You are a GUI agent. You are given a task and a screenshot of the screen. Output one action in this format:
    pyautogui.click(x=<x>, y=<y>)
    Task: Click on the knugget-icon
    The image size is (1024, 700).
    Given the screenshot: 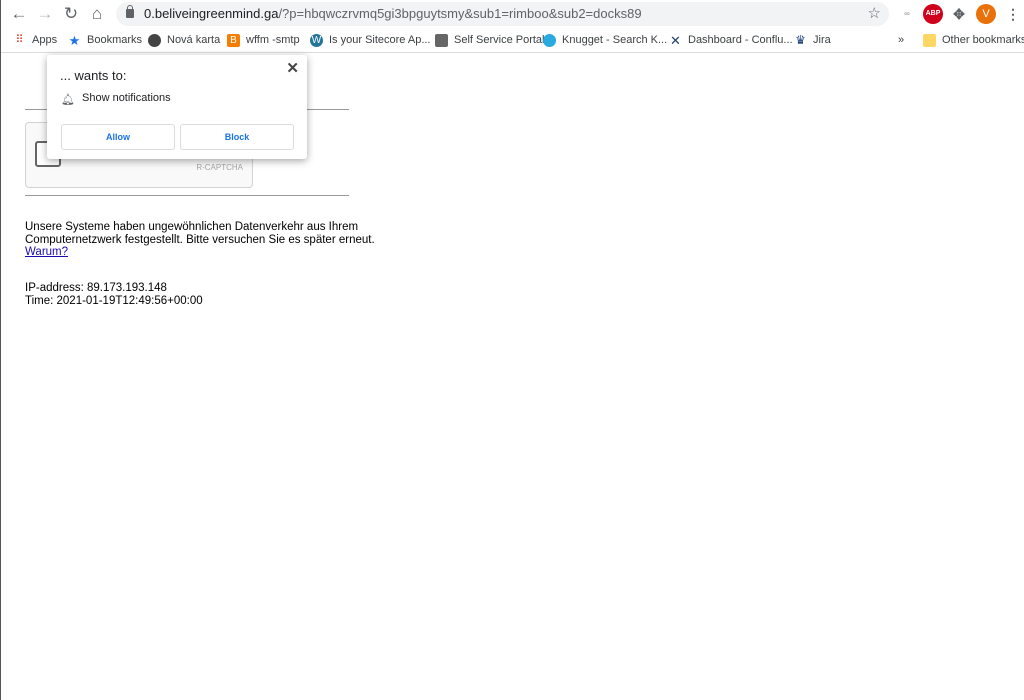 What is the action you would take?
    pyautogui.click(x=549, y=40)
    